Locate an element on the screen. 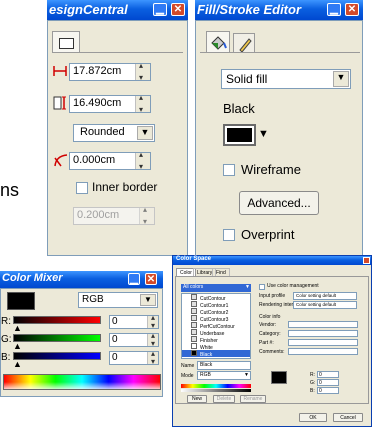 The height and width of the screenshot is (434, 377). width-spinner is located at coordinates (142, 71).